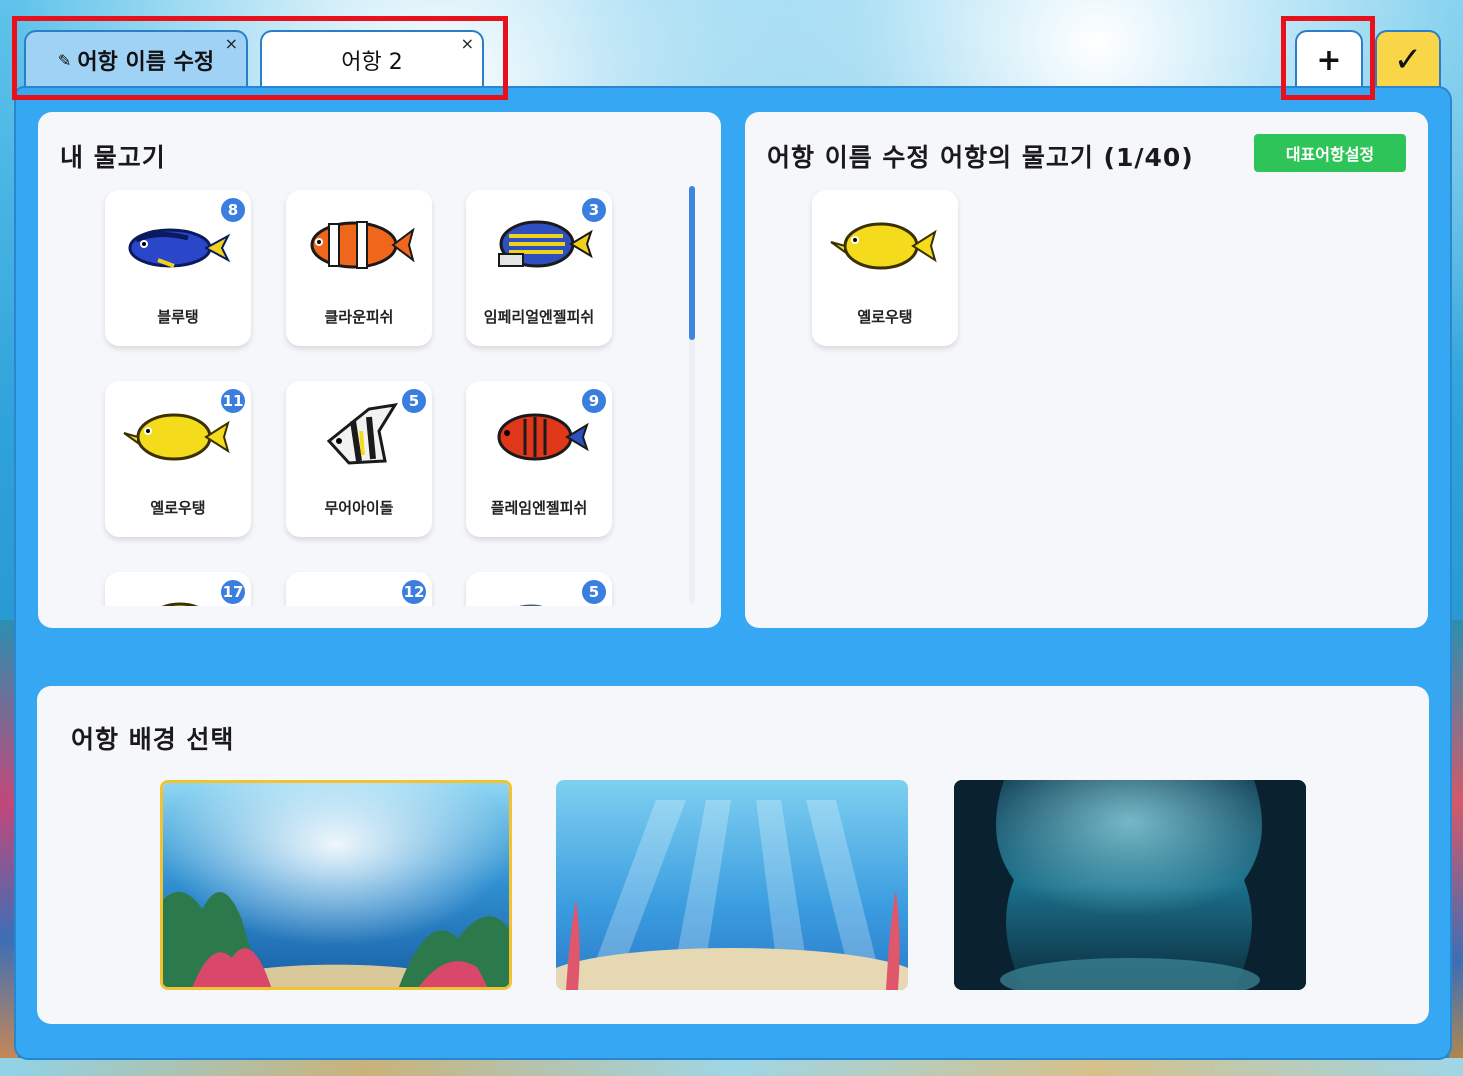 Image resolution: width=1463 pixels, height=1076 pixels. What do you see at coordinates (359, 589) in the screenshot?
I see `fish-tile: 12` at bounding box center [359, 589].